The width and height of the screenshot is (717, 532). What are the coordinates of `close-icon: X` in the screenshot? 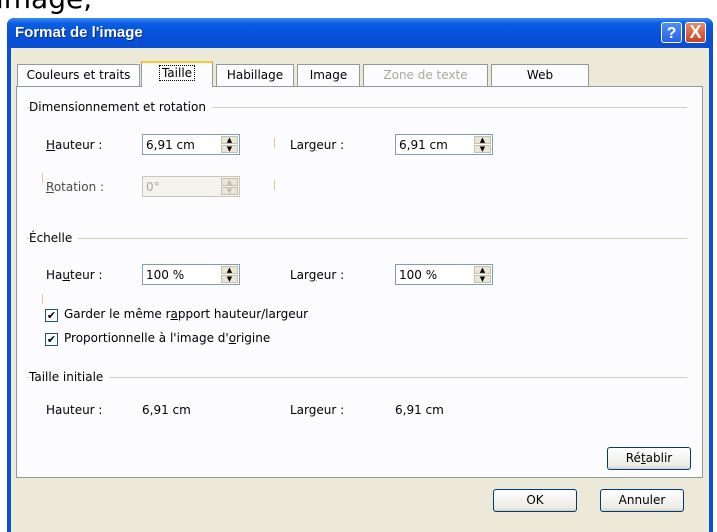 It's located at (695, 32).